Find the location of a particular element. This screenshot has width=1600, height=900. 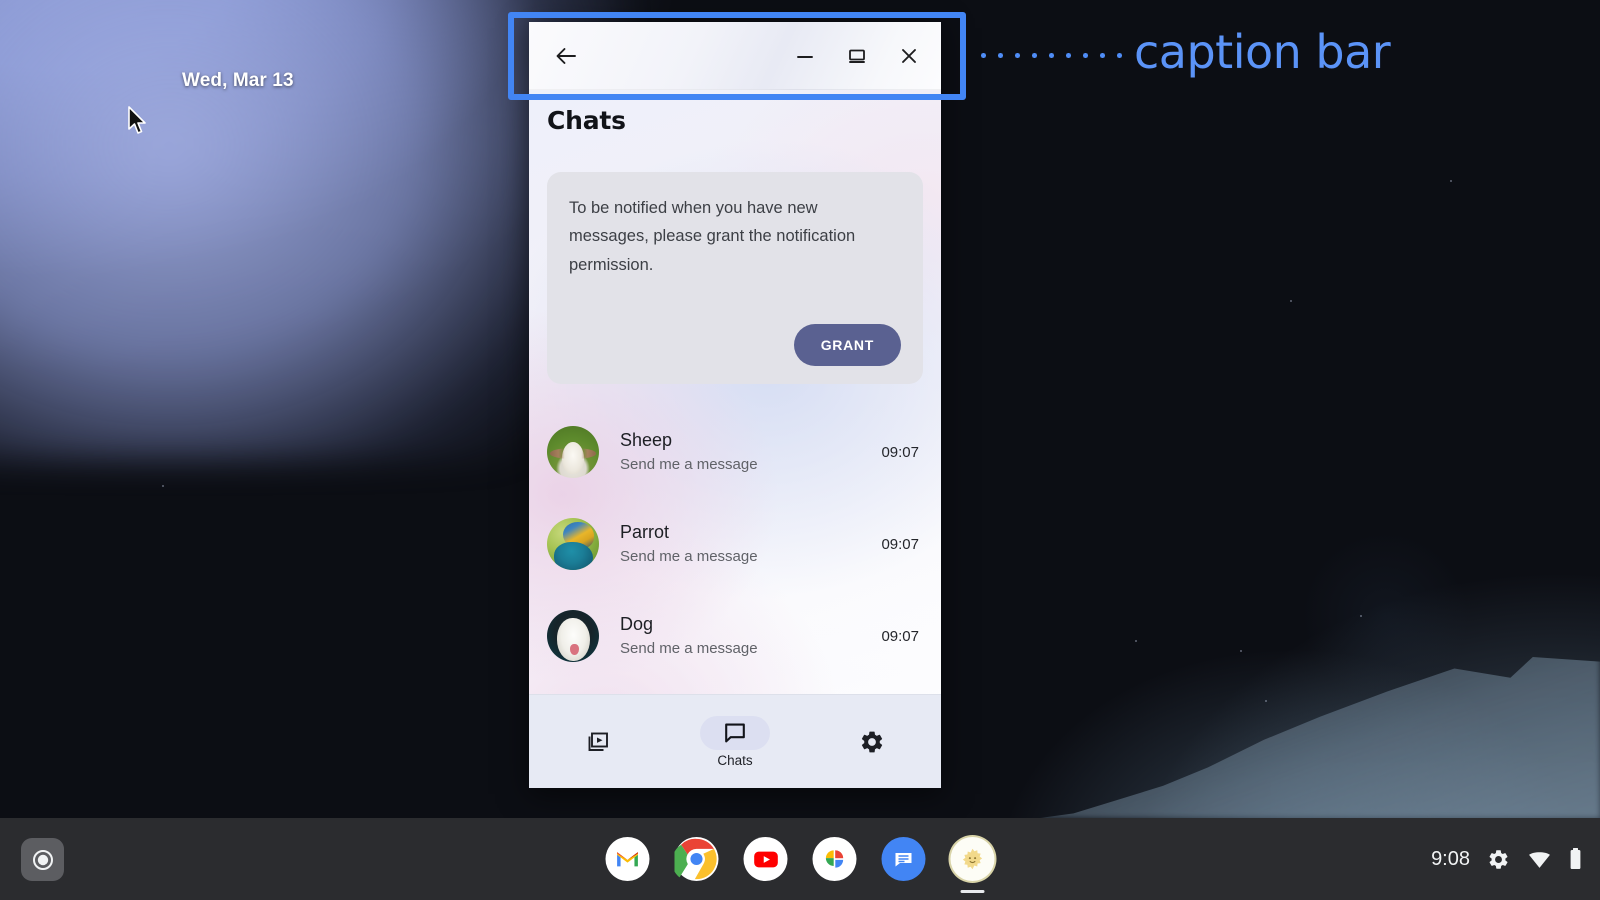

youtube-icon is located at coordinates (765, 859).